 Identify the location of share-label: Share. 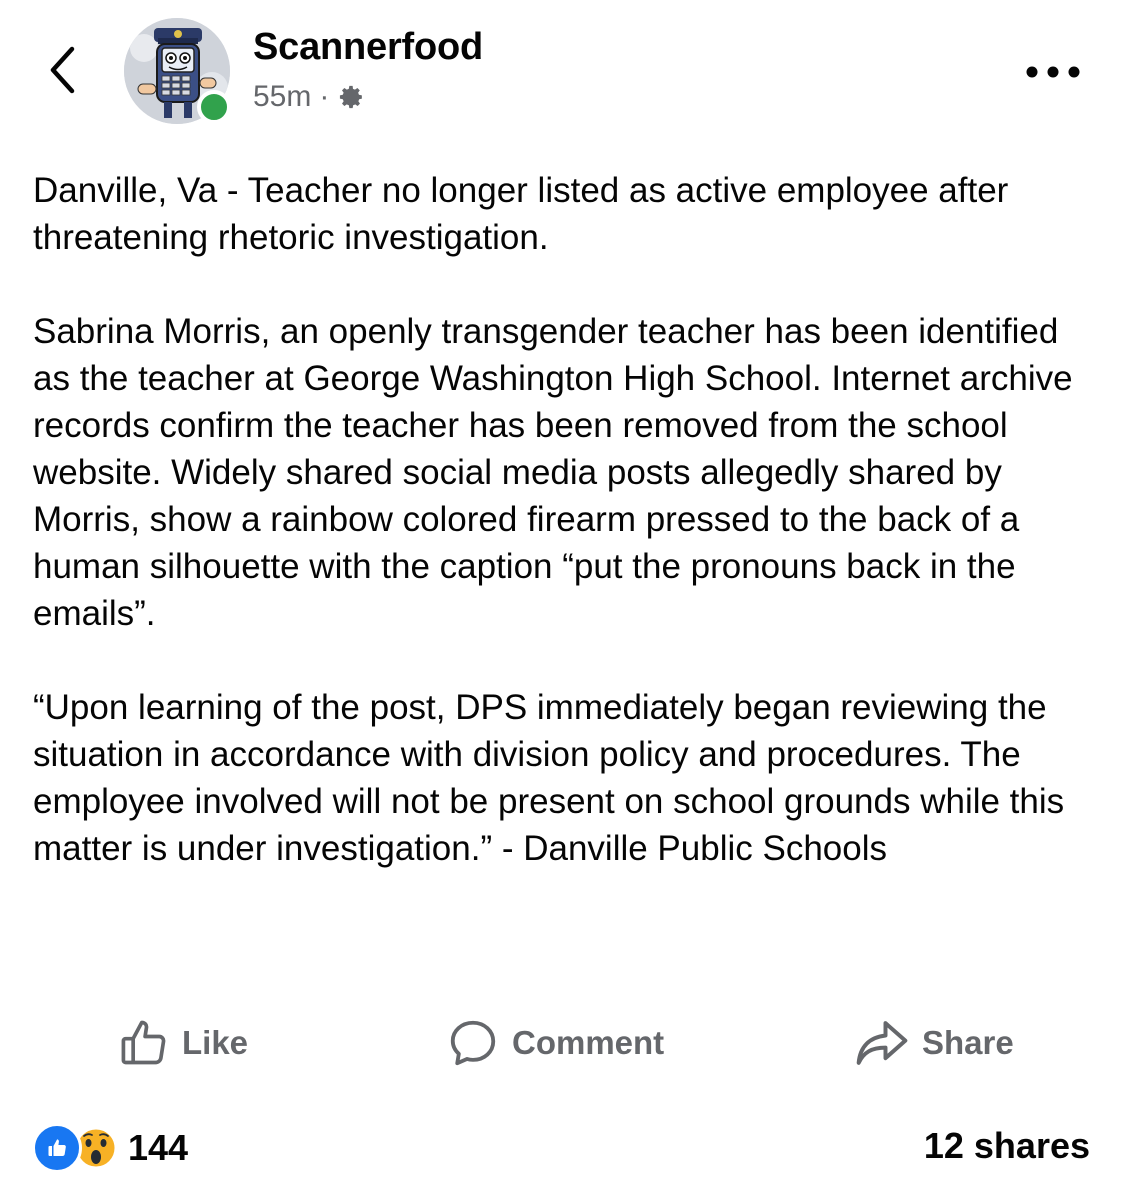
(968, 1042).